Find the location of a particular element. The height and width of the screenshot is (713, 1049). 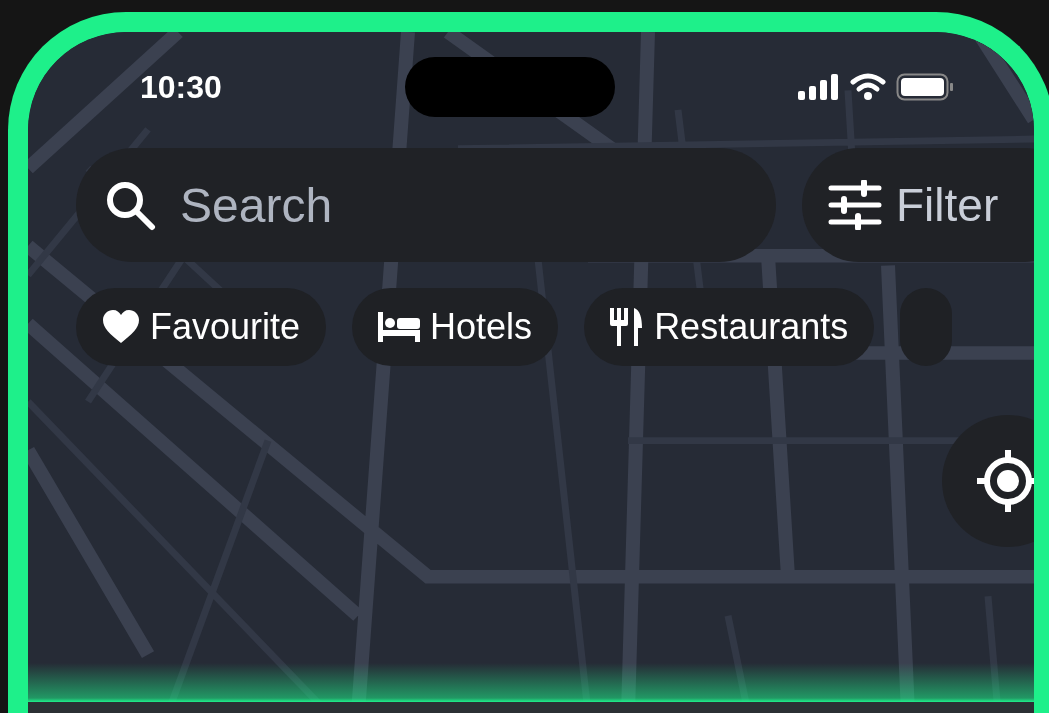

wifi-icon is located at coordinates (868, 87).